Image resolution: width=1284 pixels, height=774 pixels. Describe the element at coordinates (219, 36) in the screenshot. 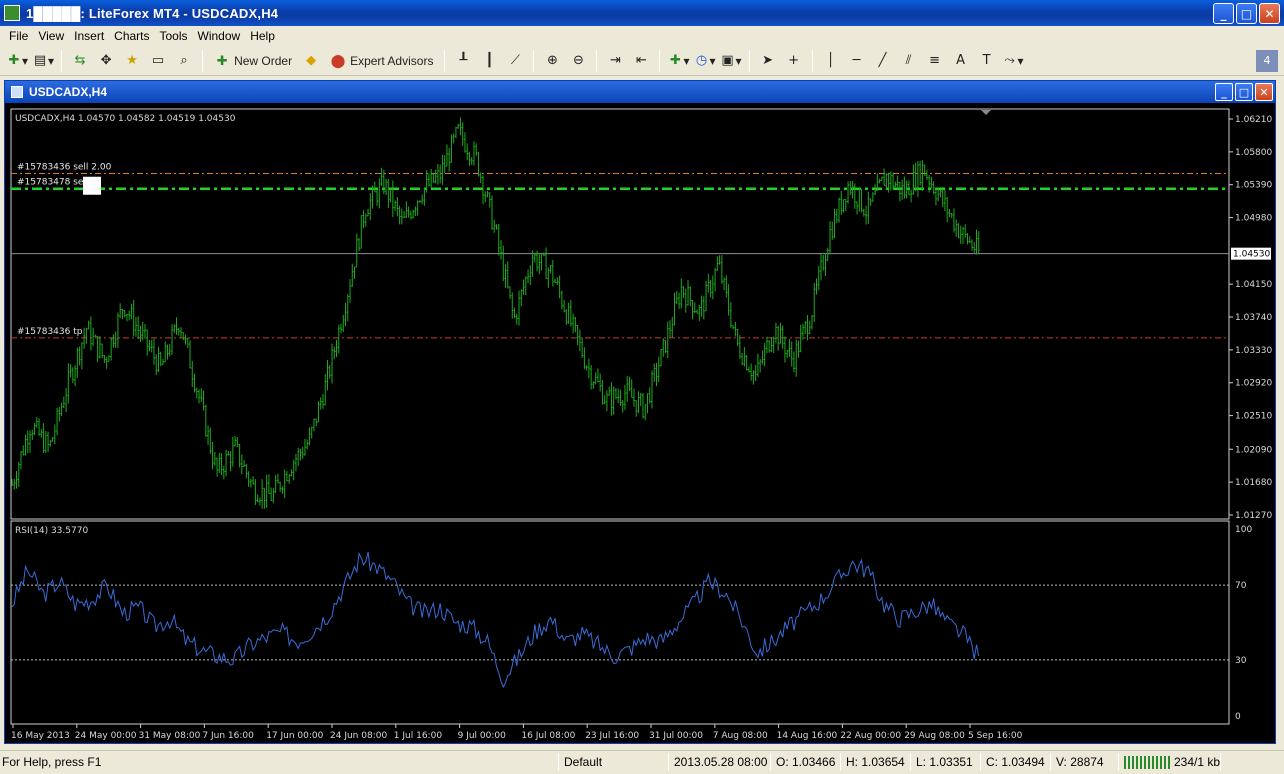

I see `menu-window: Window` at that location.